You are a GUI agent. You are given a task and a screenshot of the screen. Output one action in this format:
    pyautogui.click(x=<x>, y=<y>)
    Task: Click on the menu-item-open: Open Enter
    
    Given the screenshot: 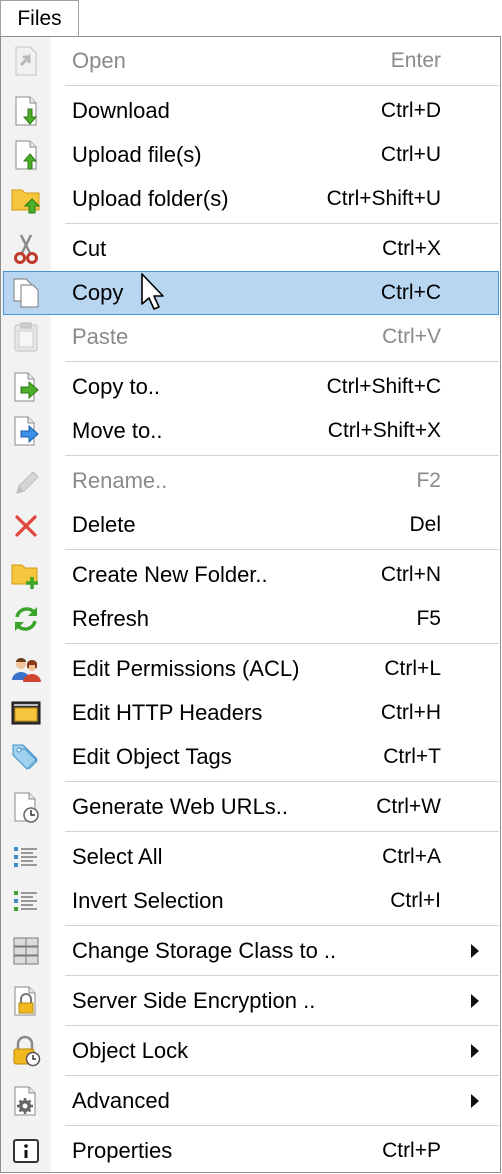 What is the action you would take?
    pyautogui.click(x=251, y=61)
    